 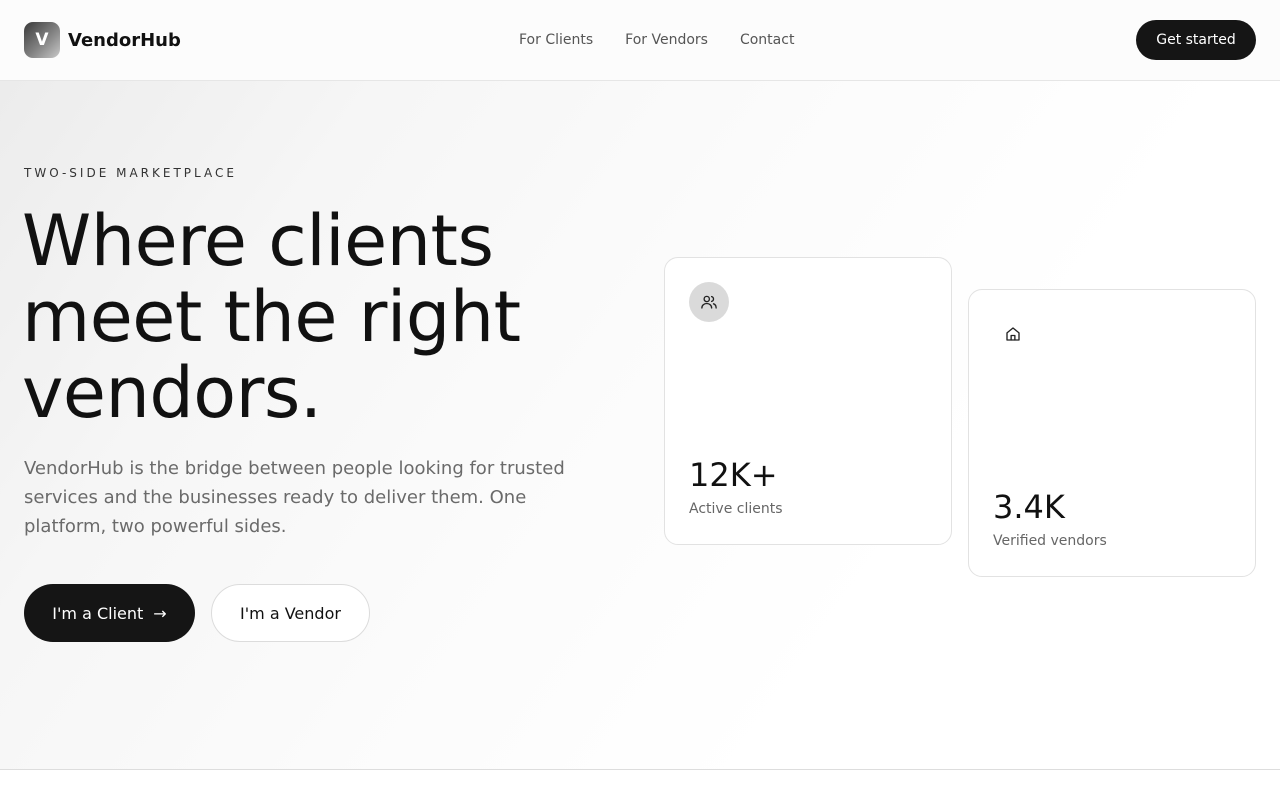 I want to click on im-a-client-button: I'm a Client →, so click(x=109, y=613).